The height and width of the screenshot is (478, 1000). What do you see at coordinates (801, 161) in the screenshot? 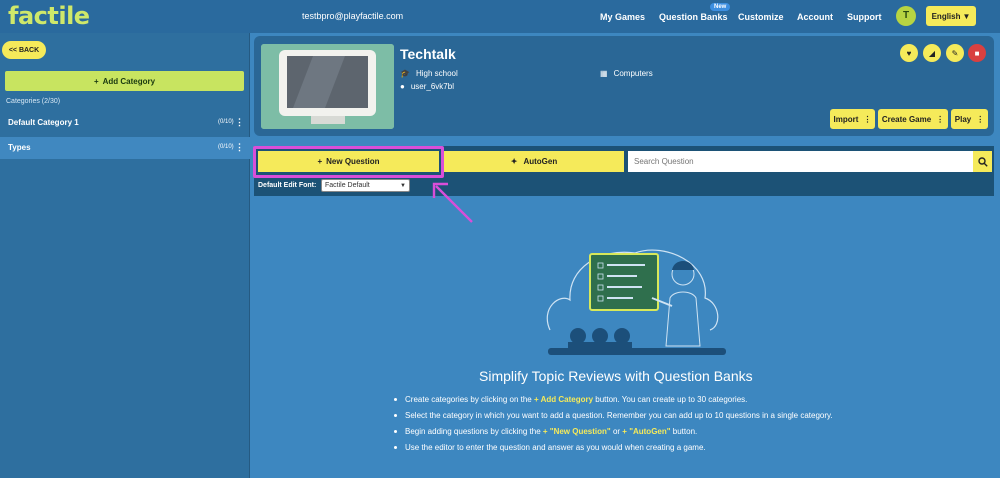
I see `search-question-input` at bounding box center [801, 161].